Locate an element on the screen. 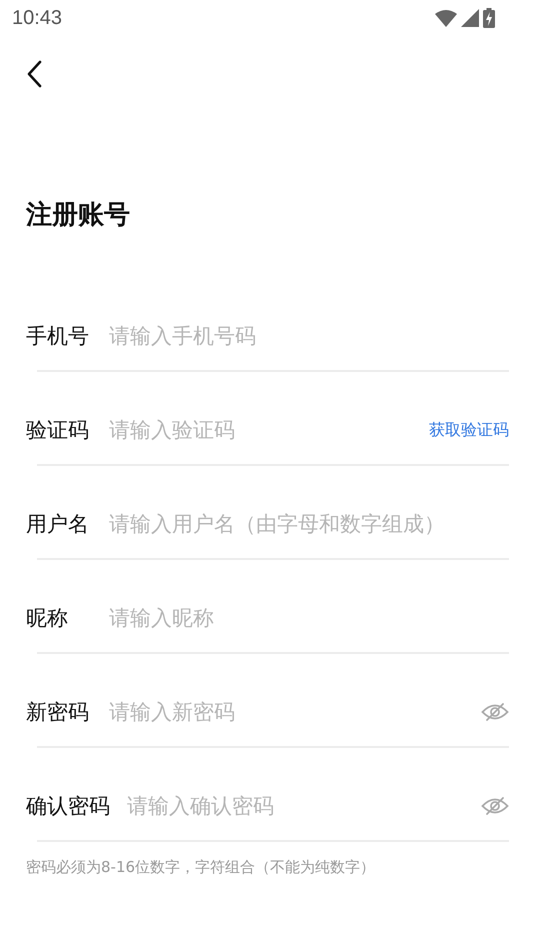 The image size is (535, 951). signal-icon is located at coordinates (470, 18).